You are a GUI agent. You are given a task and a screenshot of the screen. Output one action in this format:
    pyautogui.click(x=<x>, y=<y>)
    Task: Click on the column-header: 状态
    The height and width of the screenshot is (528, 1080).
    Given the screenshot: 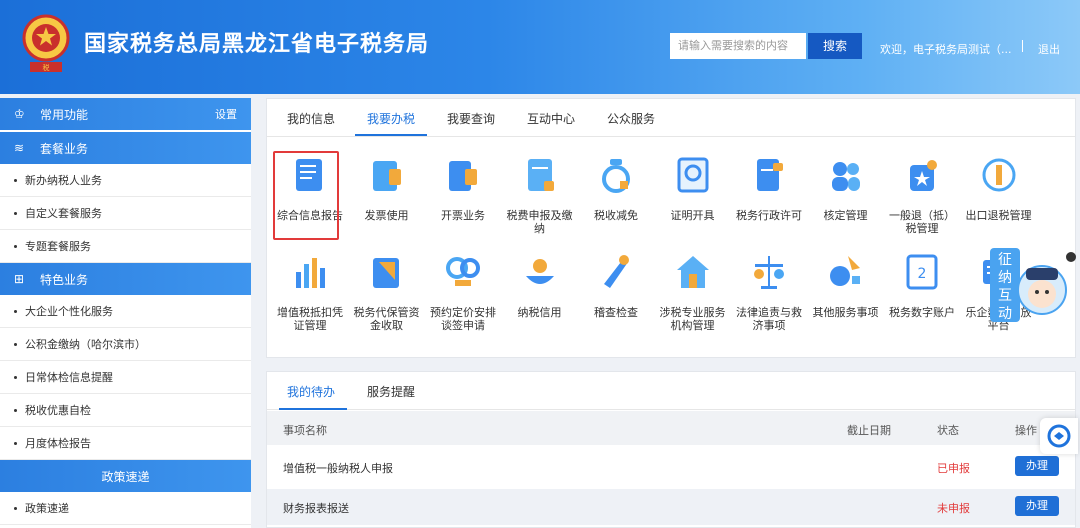 What is the action you would take?
    pyautogui.click(x=948, y=430)
    